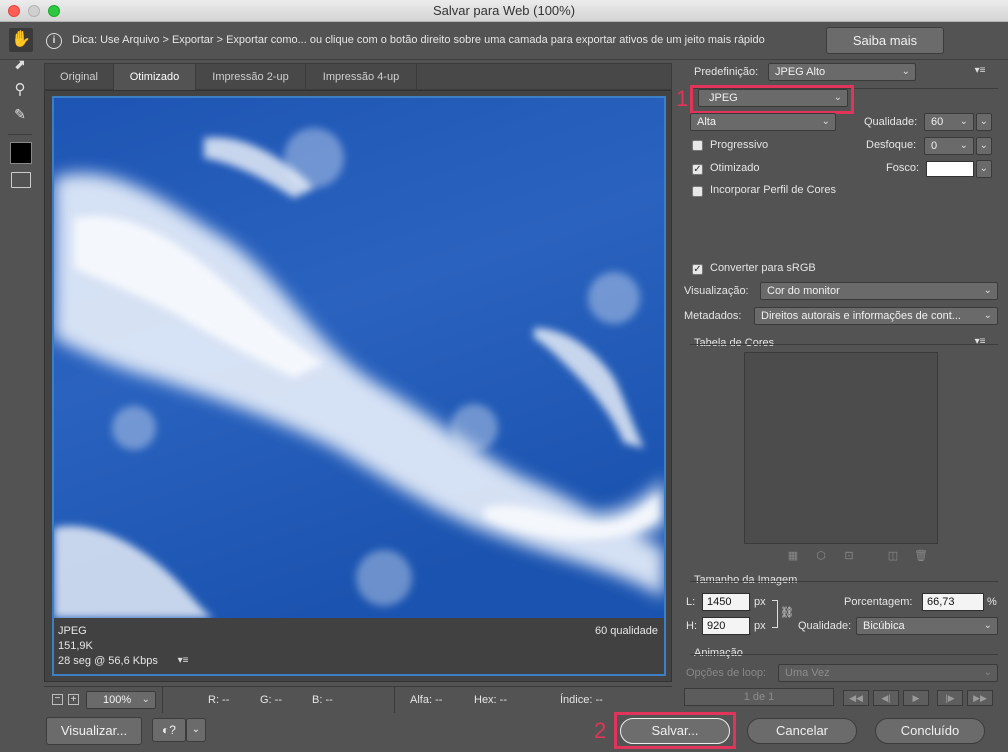 This screenshot has width=1008, height=752. I want to click on zoom-window-button, so click(54, 11).